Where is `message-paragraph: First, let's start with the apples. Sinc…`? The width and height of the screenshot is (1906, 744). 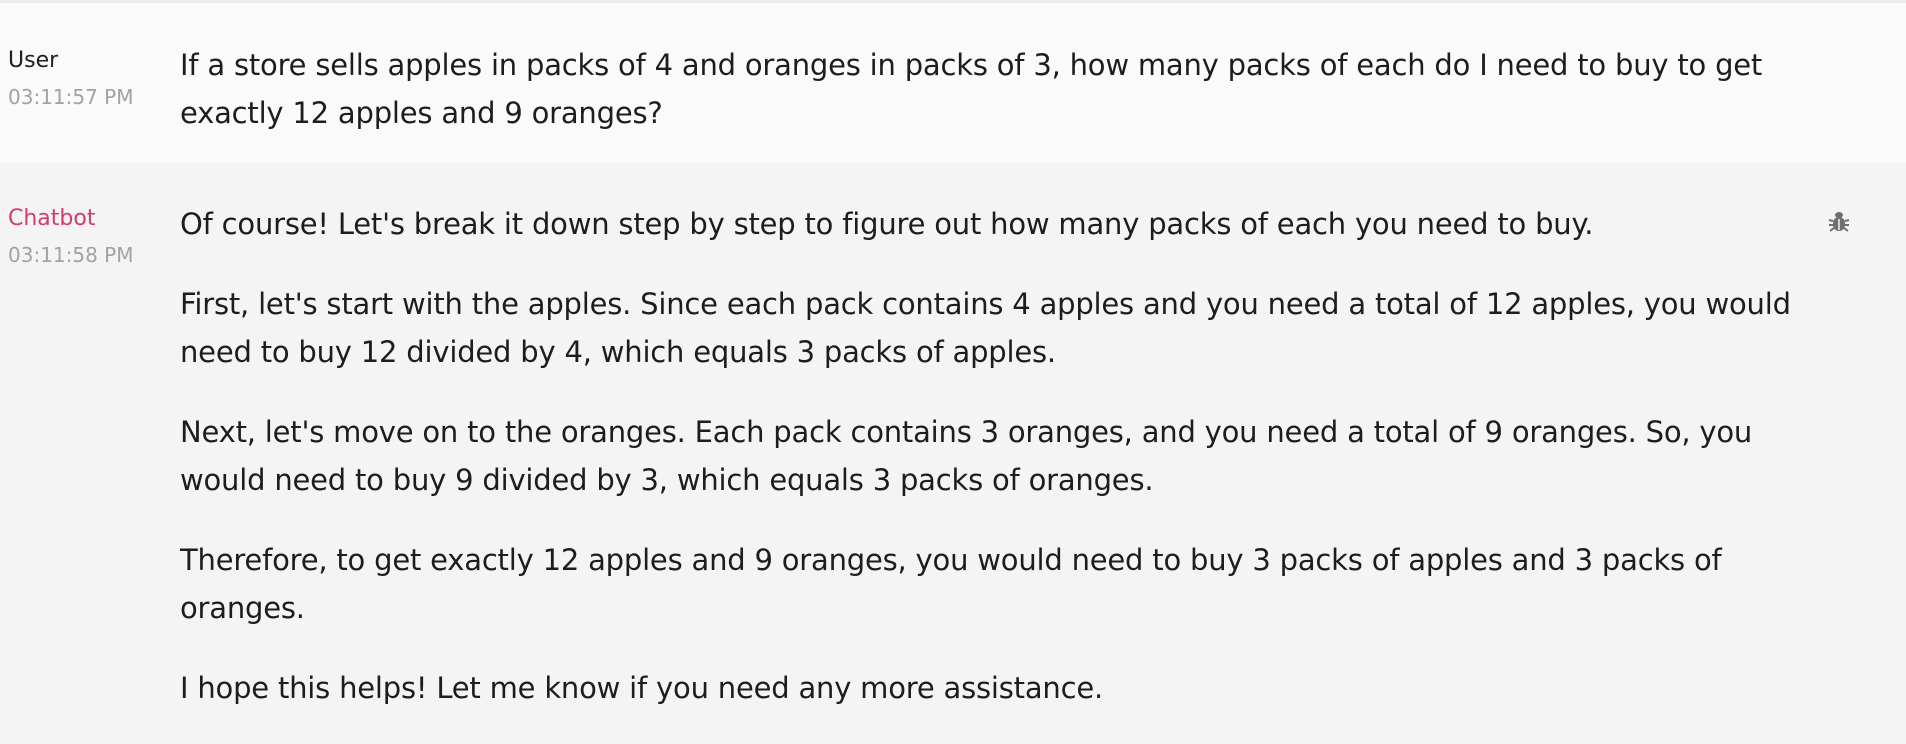 message-paragraph: First, let's start with the apples. Sinc… is located at coordinates (985, 328).